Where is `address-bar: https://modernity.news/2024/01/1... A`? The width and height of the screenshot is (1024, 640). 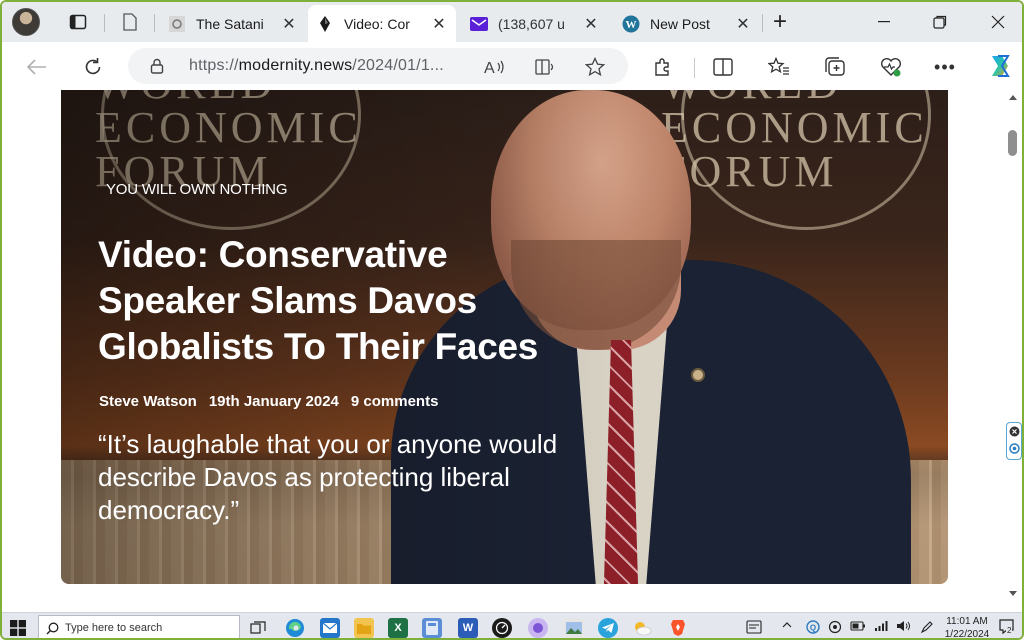 address-bar: https://modernity.news/2024/01/1... A is located at coordinates (378, 66).